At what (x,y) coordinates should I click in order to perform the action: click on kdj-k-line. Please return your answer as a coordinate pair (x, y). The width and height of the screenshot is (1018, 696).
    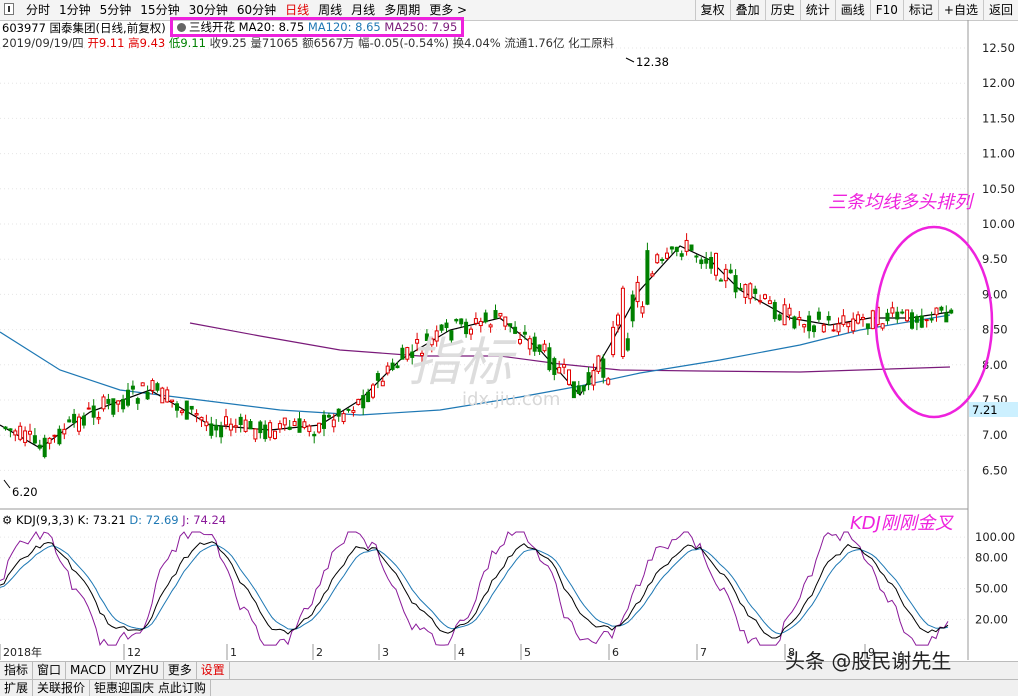
    Looking at the image, I should click on (474, 590).